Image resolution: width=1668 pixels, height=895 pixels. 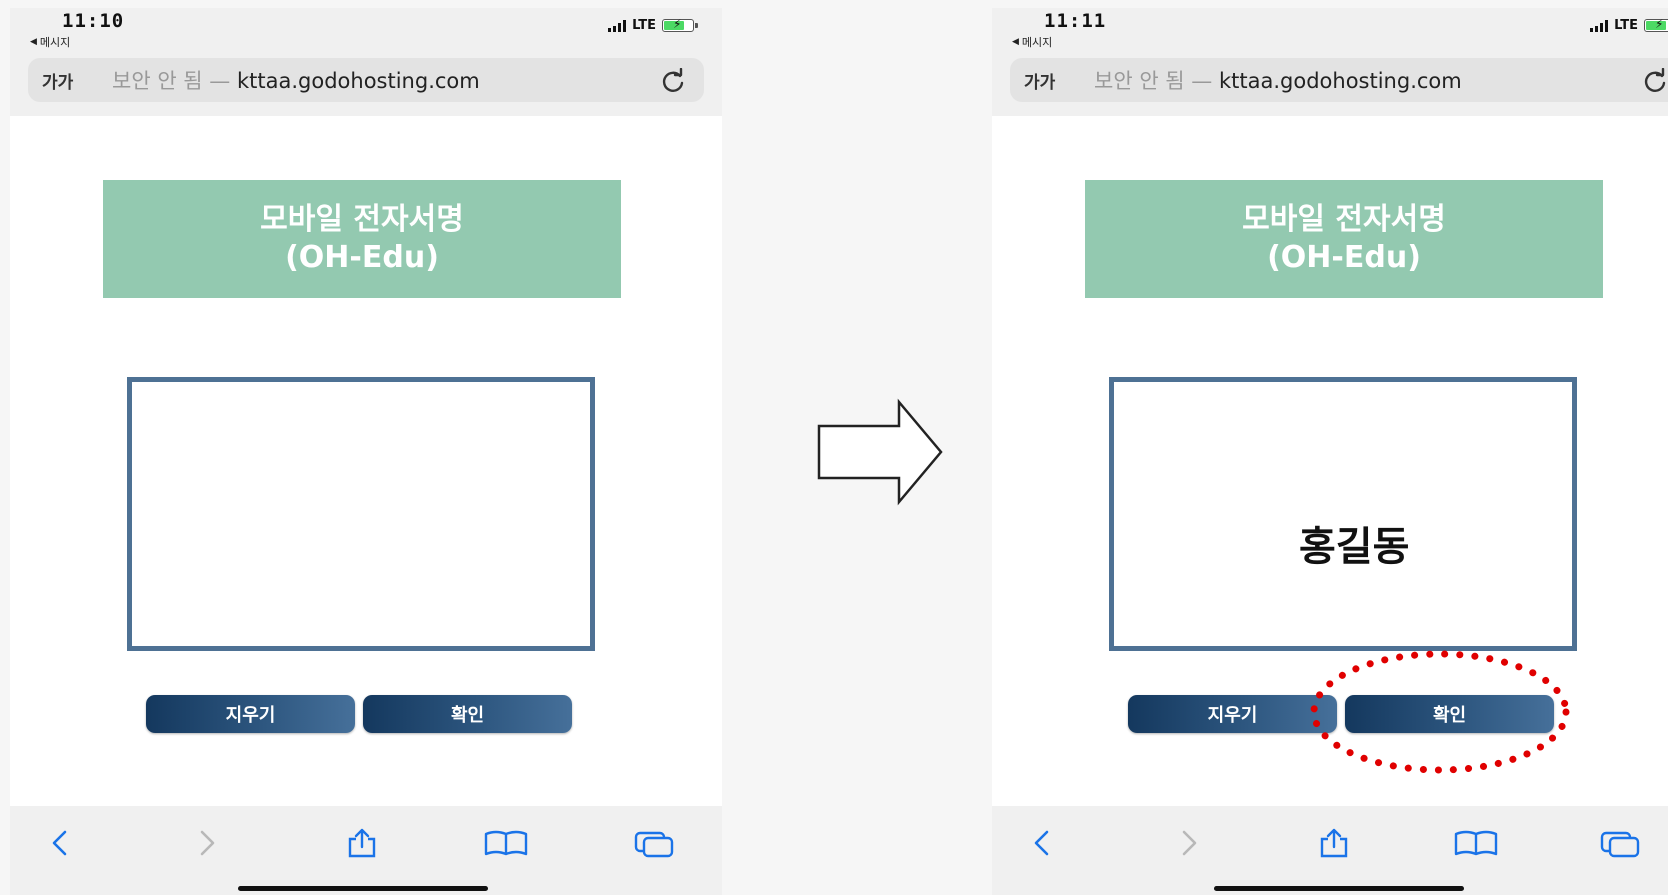 What do you see at coordinates (880, 452) in the screenshot?
I see `right-arrow-icon` at bounding box center [880, 452].